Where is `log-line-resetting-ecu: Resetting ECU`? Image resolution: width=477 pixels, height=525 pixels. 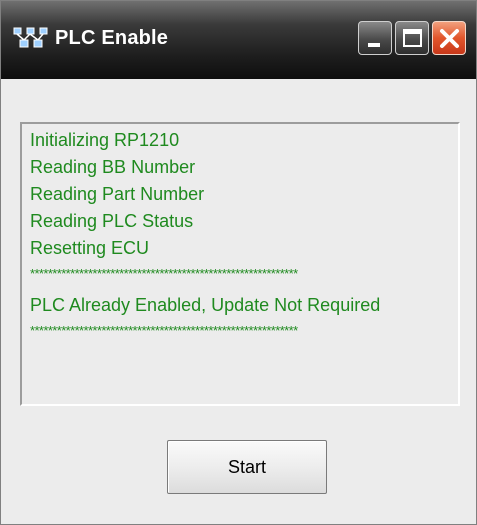
log-line-resetting-ecu: Resetting ECU is located at coordinates (90, 248).